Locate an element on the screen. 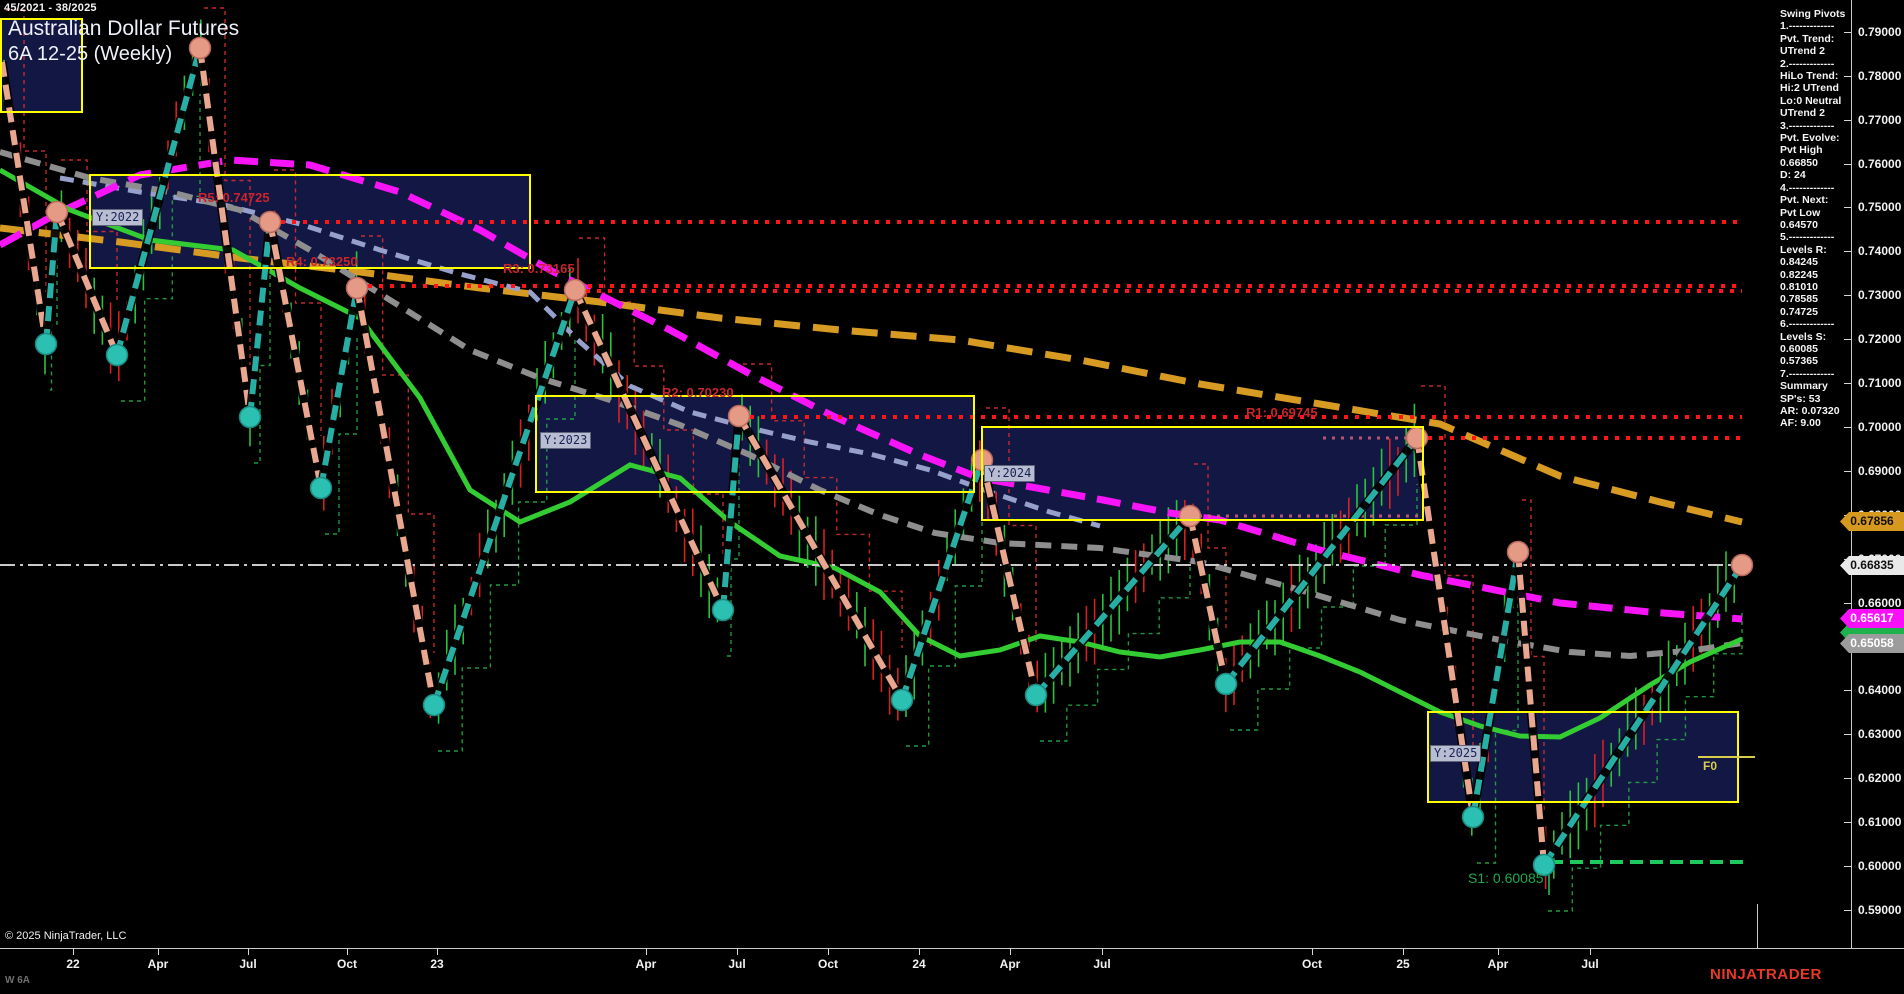  swing-pivots-line: AR: 0.07320 is located at coordinates (1810, 411).